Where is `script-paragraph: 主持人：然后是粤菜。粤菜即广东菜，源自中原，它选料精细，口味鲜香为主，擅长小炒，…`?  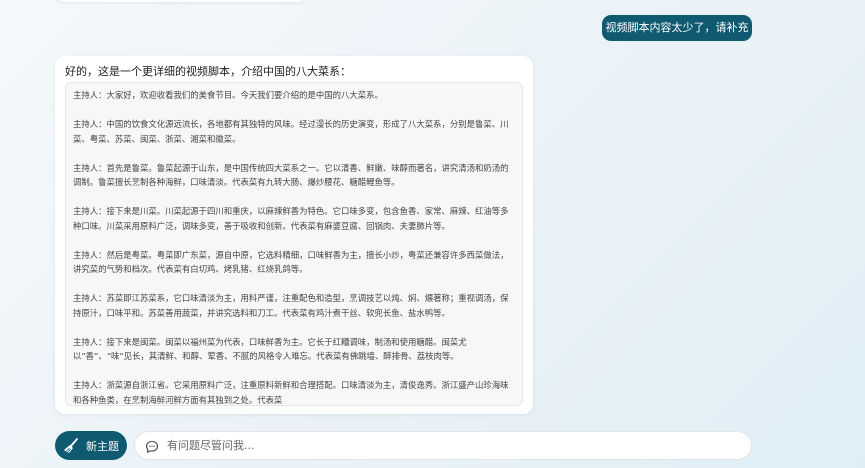
script-paragraph: 主持人：然后是粤菜。粤菜即广东菜，源自中原，它选料精细，口味鲜香为主，擅长小炒，… is located at coordinates (291, 262).